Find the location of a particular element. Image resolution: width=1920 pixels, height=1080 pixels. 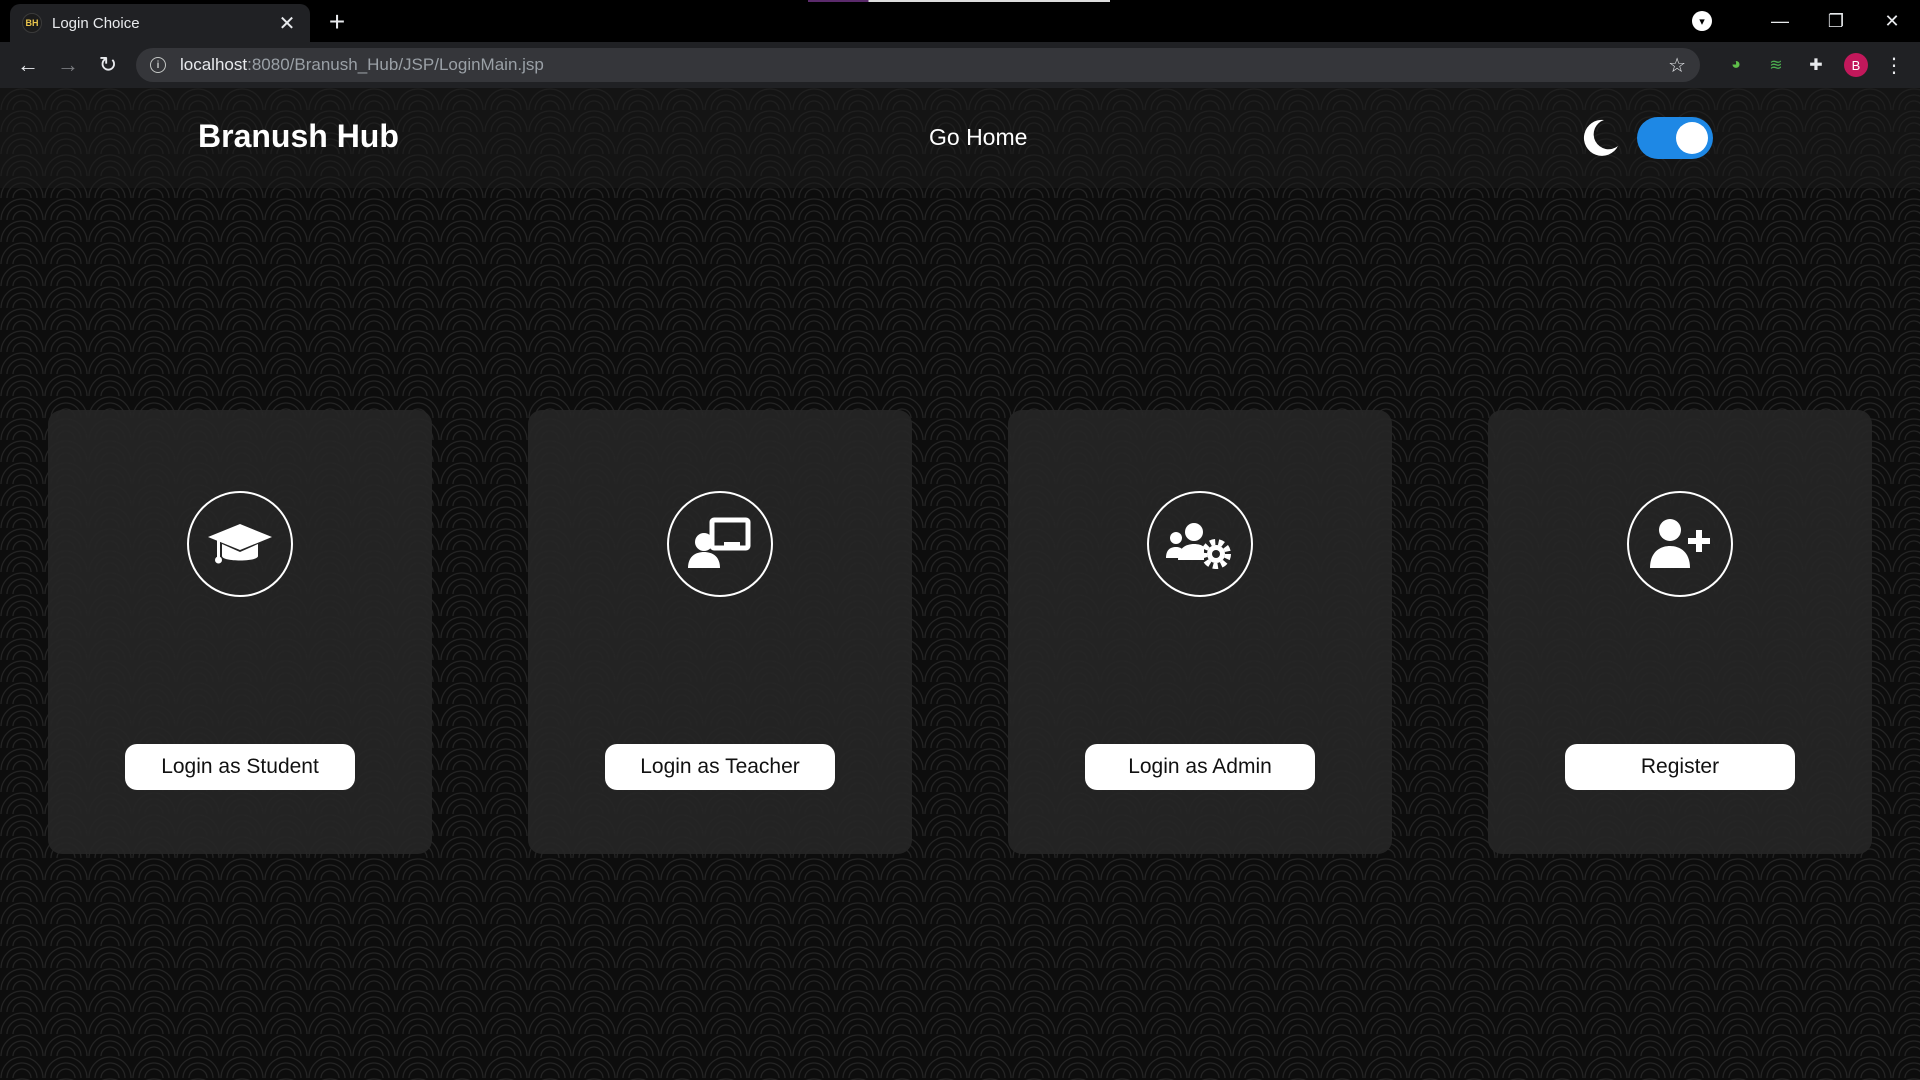

login-student-button: Login as Student is located at coordinates (240, 767).